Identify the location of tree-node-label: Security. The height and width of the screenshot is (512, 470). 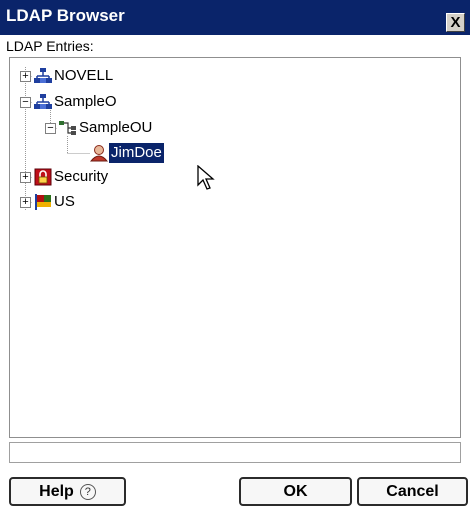
(81, 176).